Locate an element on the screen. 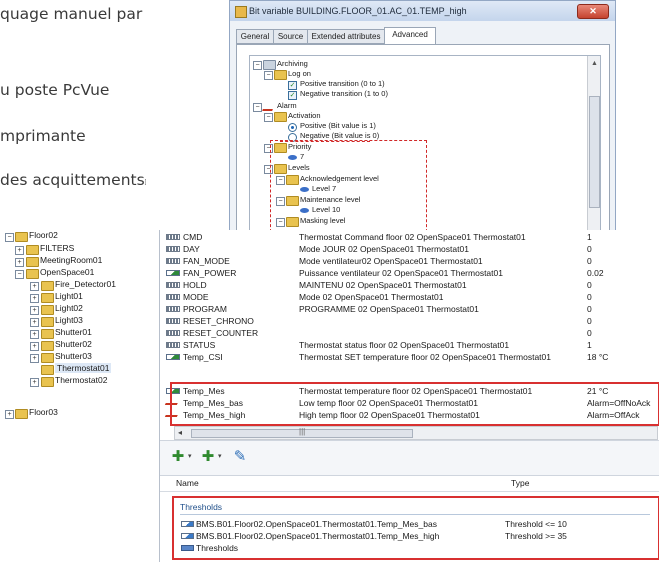 The width and height of the screenshot is (659, 562). add-variable-button: ✚ is located at coordinates (178, 457).